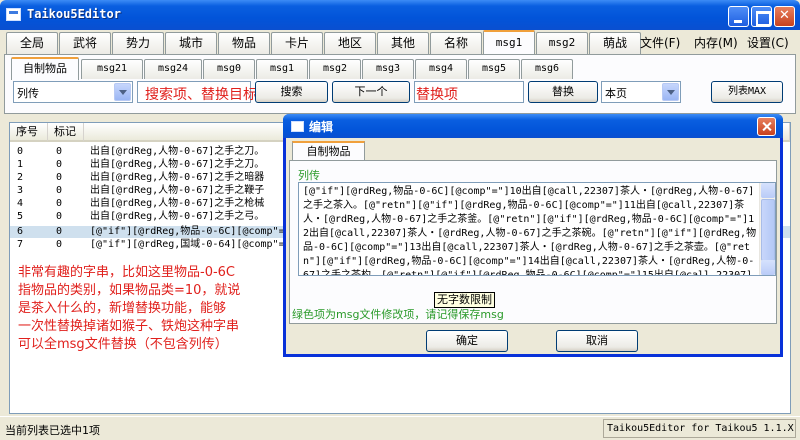  I want to click on subtab-msg1: msg1, so click(282, 69).